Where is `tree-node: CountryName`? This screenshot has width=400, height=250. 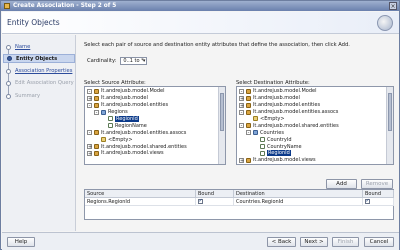
tree-node: CountryName is located at coordinates (269, 146).